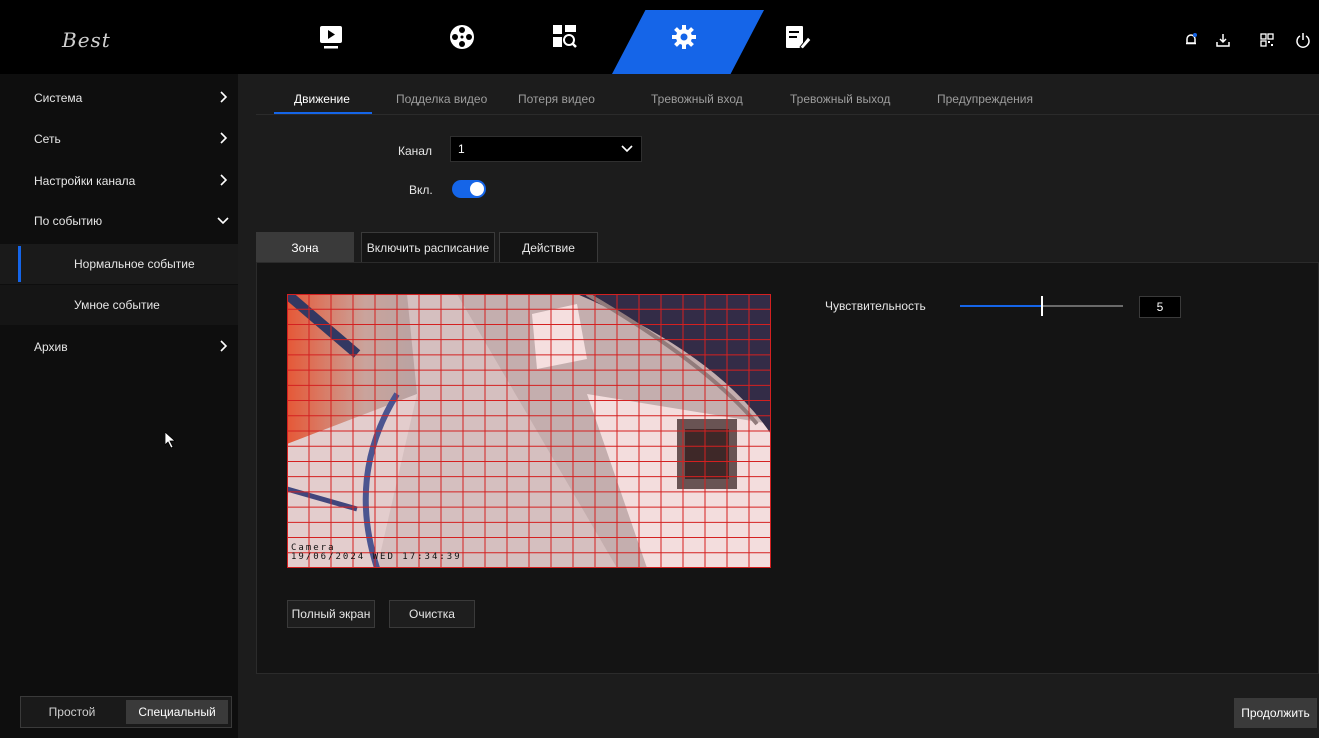  I want to click on download-icon, so click(1224, 41).